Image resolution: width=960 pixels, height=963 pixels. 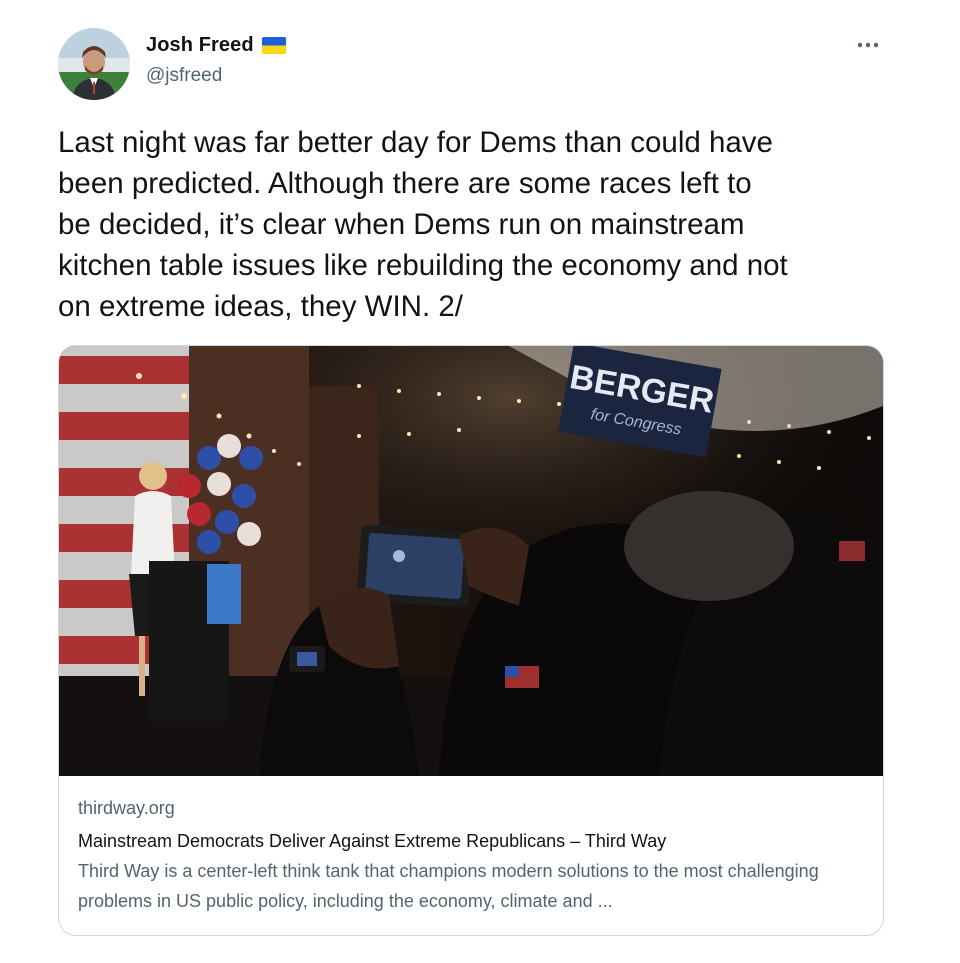 I want to click on author-name-row: Josh Freed, so click(x=216, y=45).